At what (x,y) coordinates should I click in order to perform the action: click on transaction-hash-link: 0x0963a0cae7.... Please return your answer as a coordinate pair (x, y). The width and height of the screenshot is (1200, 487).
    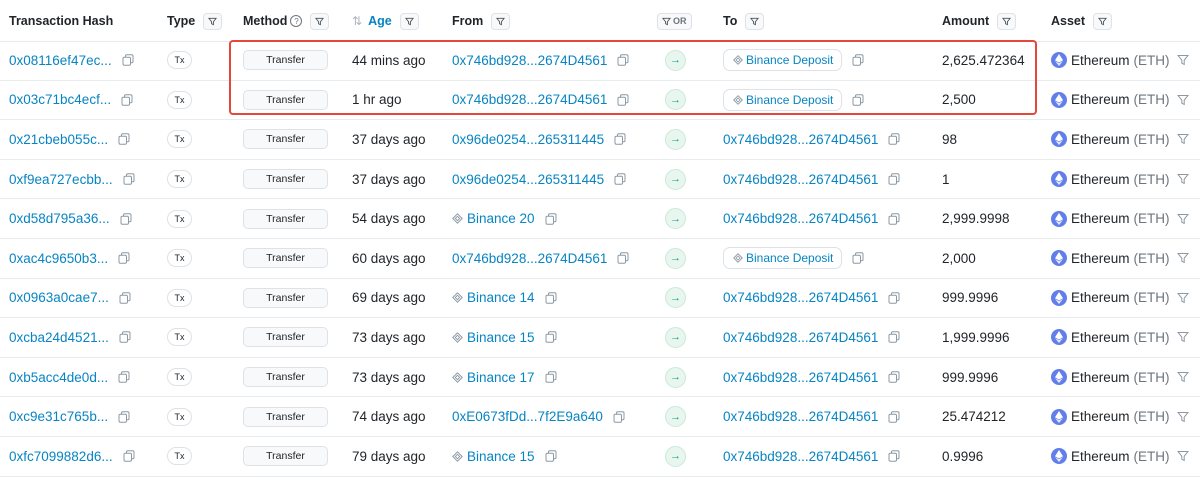
    Looking at the image, I should click on (59, 297).